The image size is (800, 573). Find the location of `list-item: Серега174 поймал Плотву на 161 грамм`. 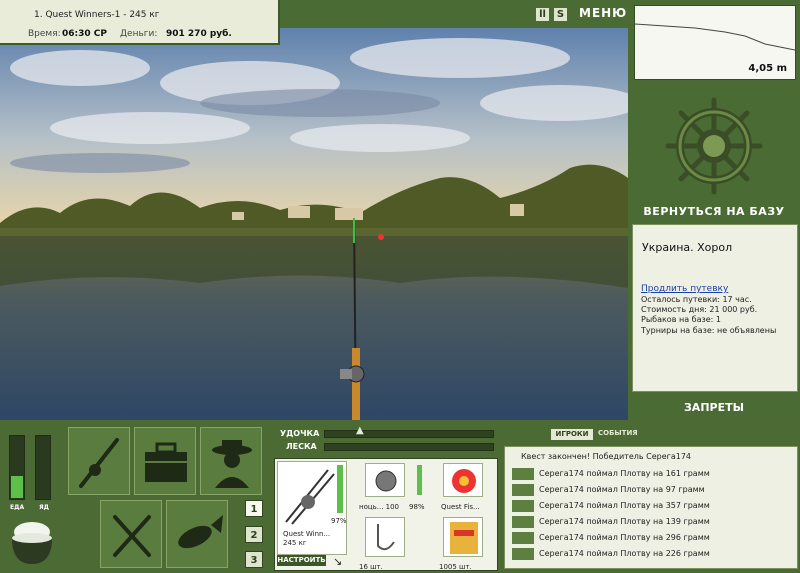

list-item: Серега174 поймал Плотву на 161 грамм is located at coordinates (624, 473).